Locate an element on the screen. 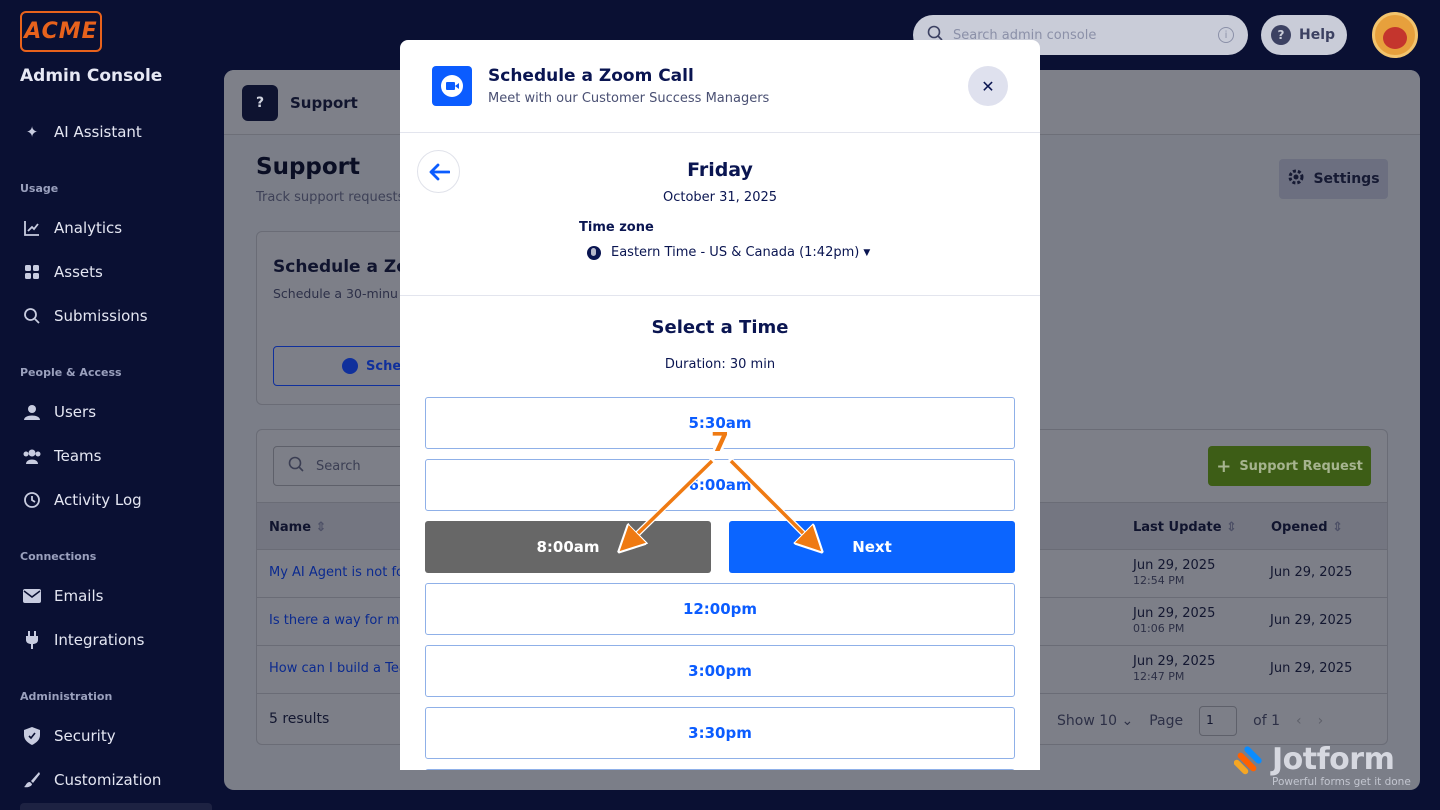 The image size is (1440, 810). globe-icon is located at coordinates (594, 252).